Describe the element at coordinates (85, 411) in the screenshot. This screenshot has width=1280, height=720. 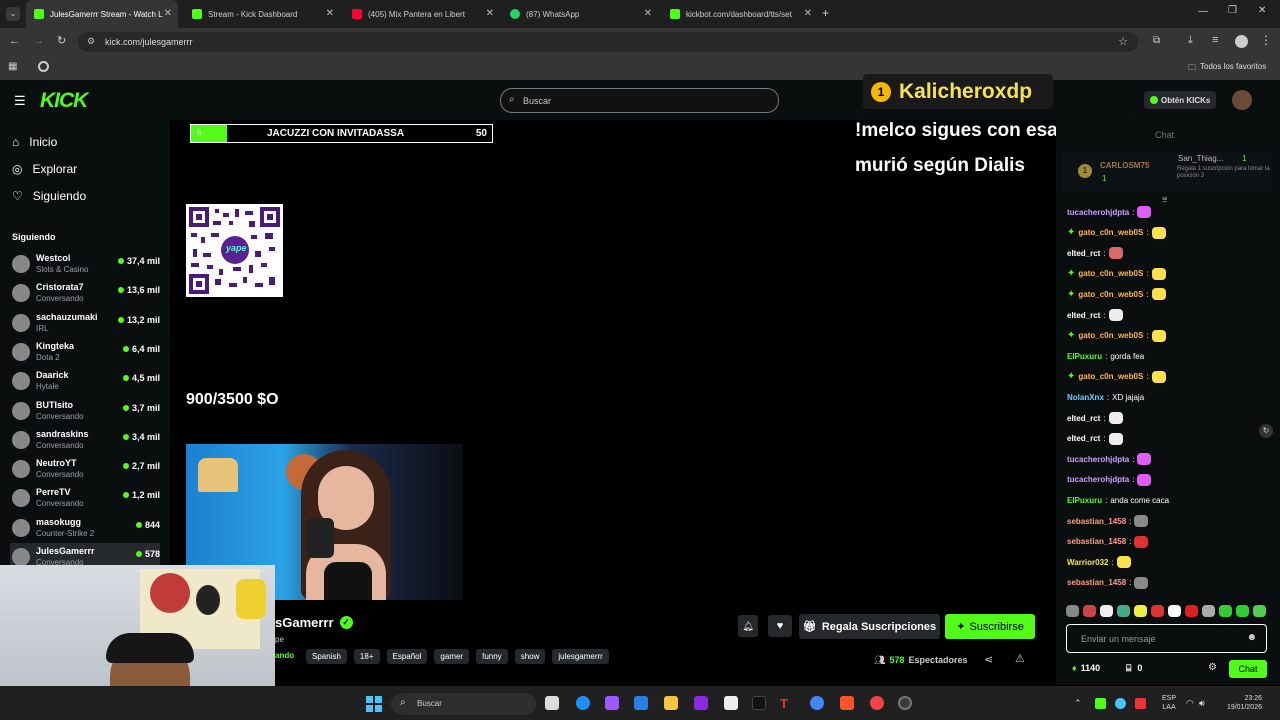
I see `sidebar-channel-item: BUTIsito Conversando 3,7 mil` at that location.